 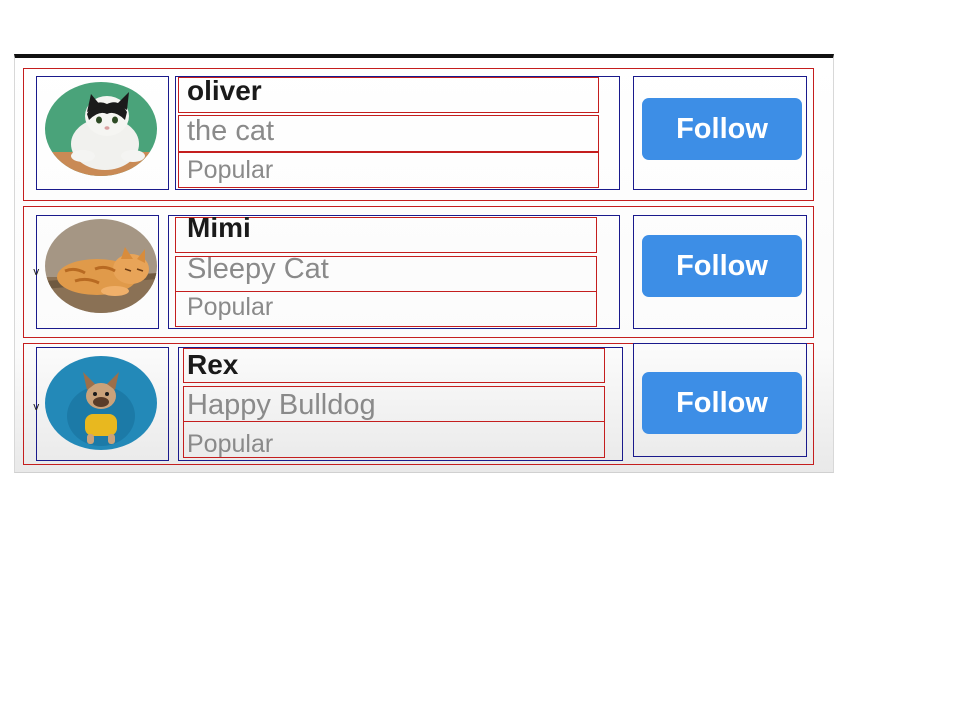 What do you see at coordinates (231, 131) in the screenshot?
I see `profile-subtitle: the cat` at bounding box center [231, 131].